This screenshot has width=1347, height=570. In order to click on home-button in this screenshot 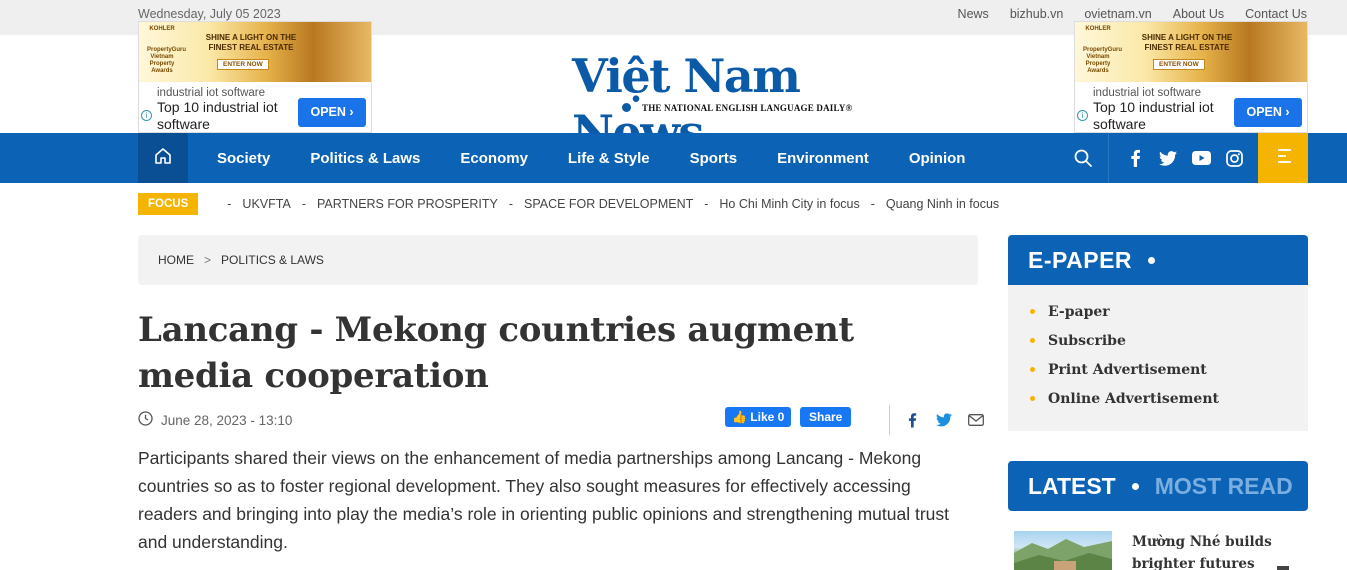, I will do `click(163, 158)`.